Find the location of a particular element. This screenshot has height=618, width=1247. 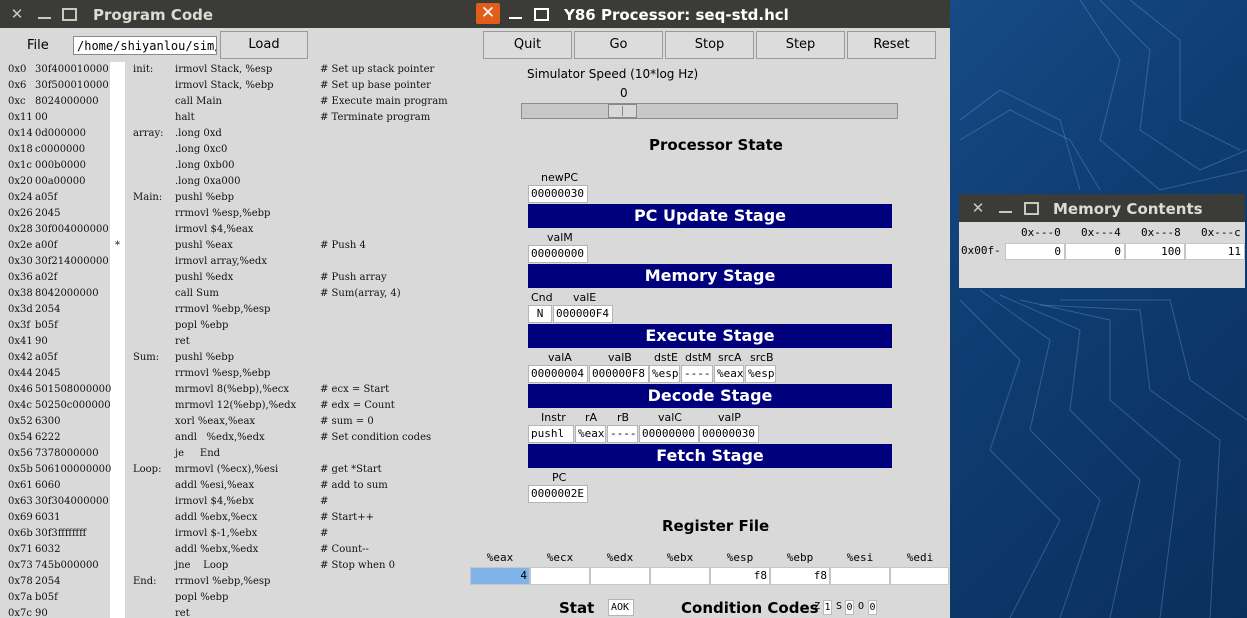

newpc-field: 00000030 is located at coordinates (558, 194).